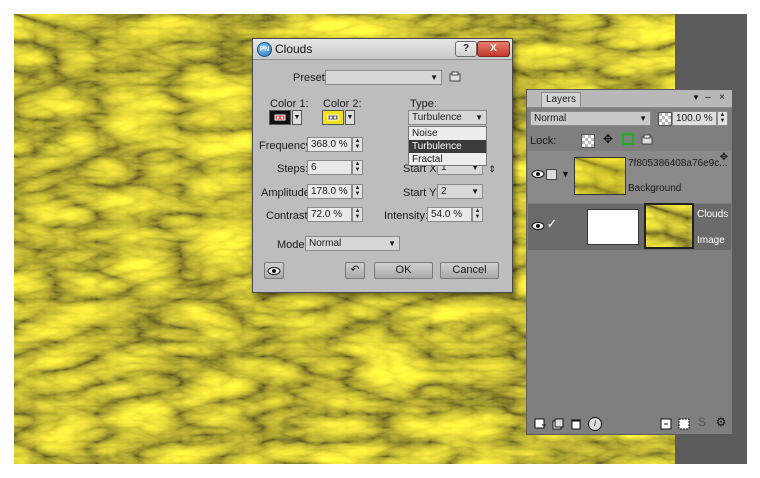 This screenshot has height=478, width=760. I want to click on new-layer-icon, so click(540, 426).